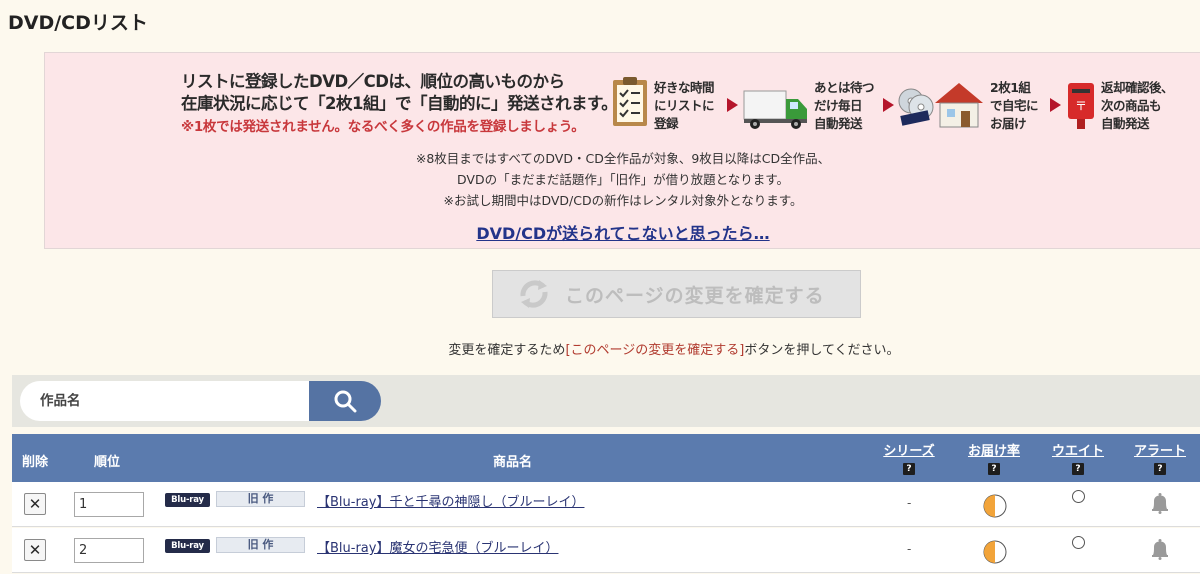  I want to click on header-wait-label: ウエイト, so click(1077, 451).